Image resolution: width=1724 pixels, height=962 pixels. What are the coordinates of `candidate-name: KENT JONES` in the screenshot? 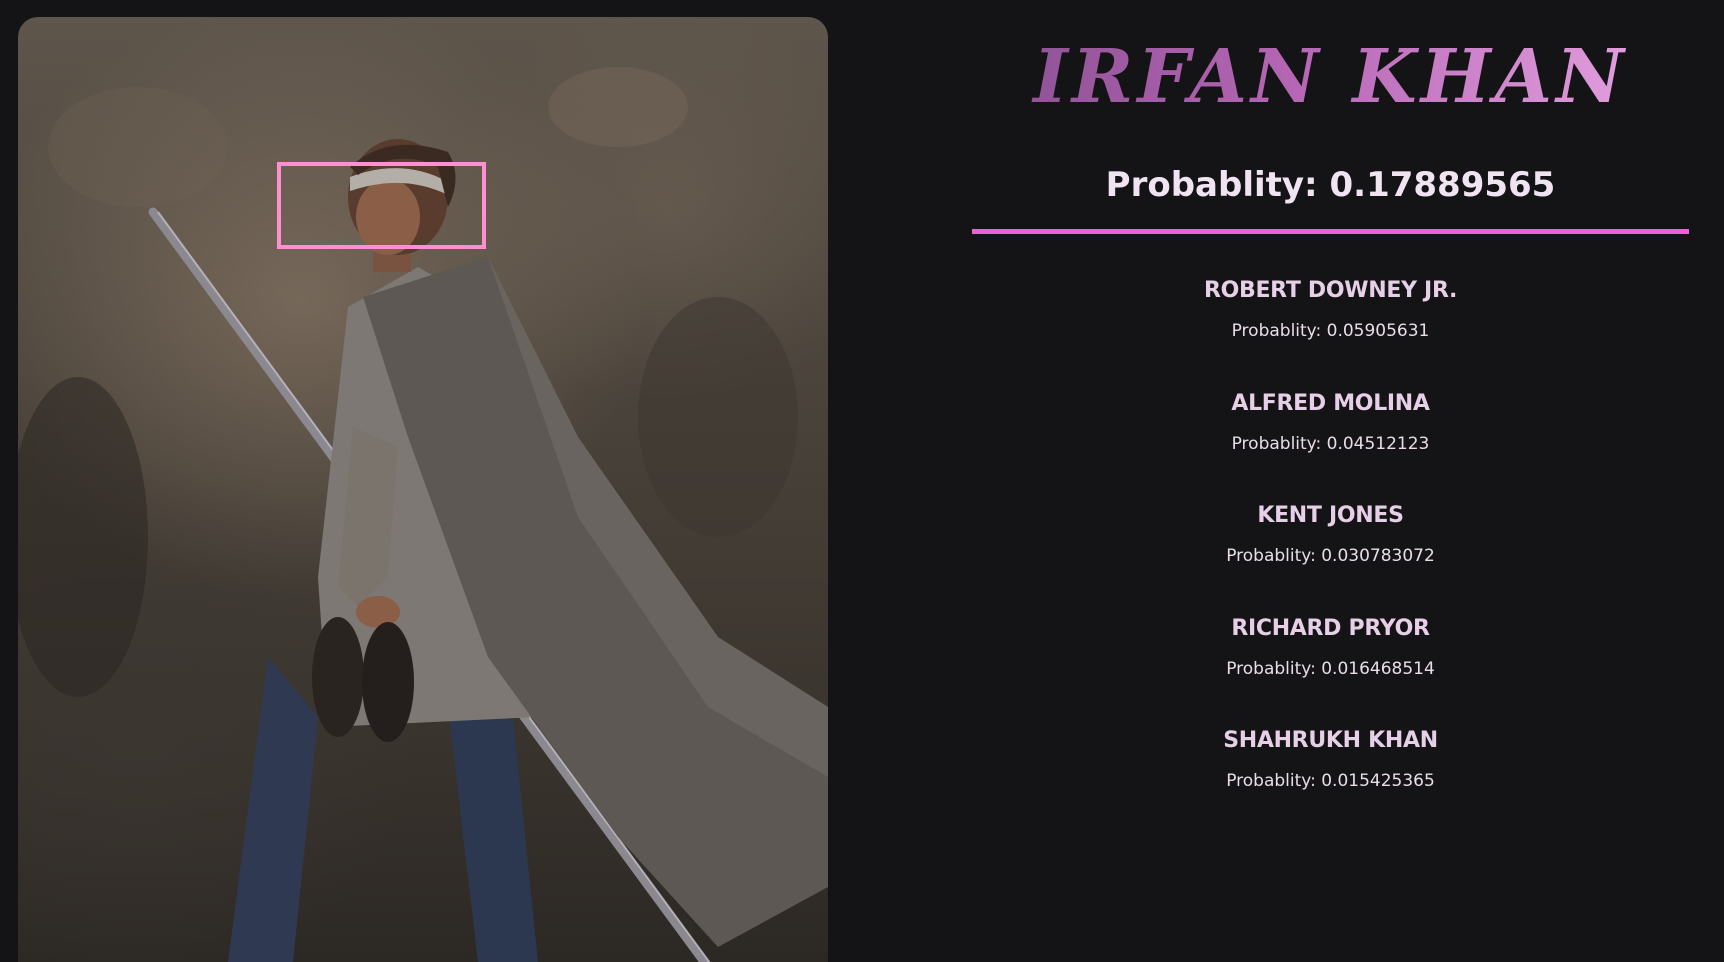 It's located at (1330, 515).